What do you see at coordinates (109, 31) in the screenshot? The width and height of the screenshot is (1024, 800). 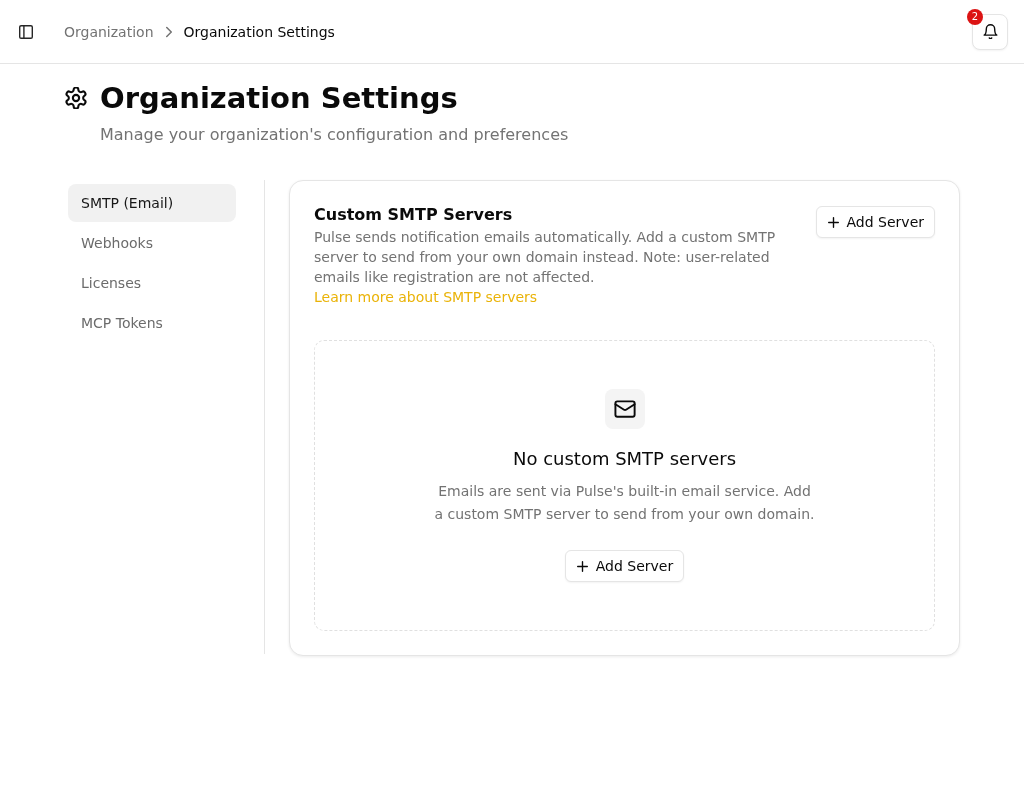 I see `breadcrumb-link: Organization` at bounding box center [109, 31].